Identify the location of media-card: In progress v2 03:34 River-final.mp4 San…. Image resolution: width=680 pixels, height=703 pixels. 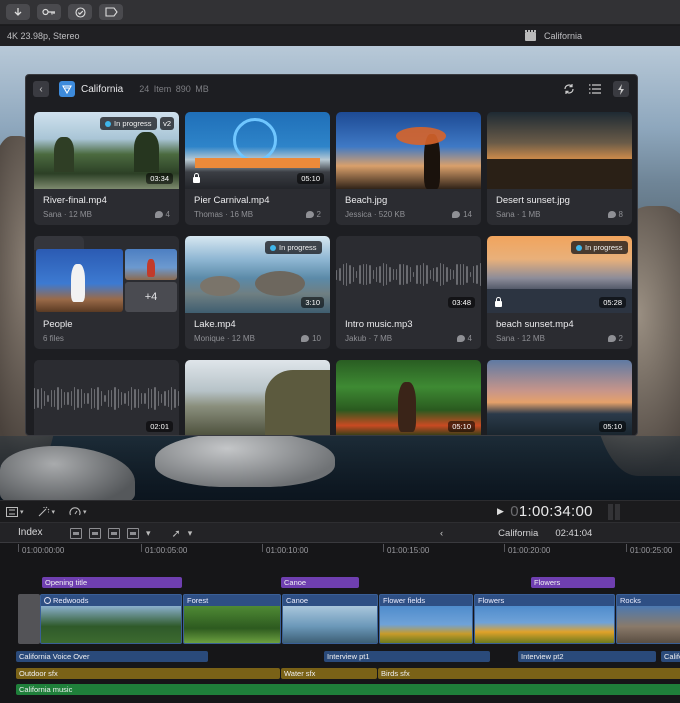
(106, 168).